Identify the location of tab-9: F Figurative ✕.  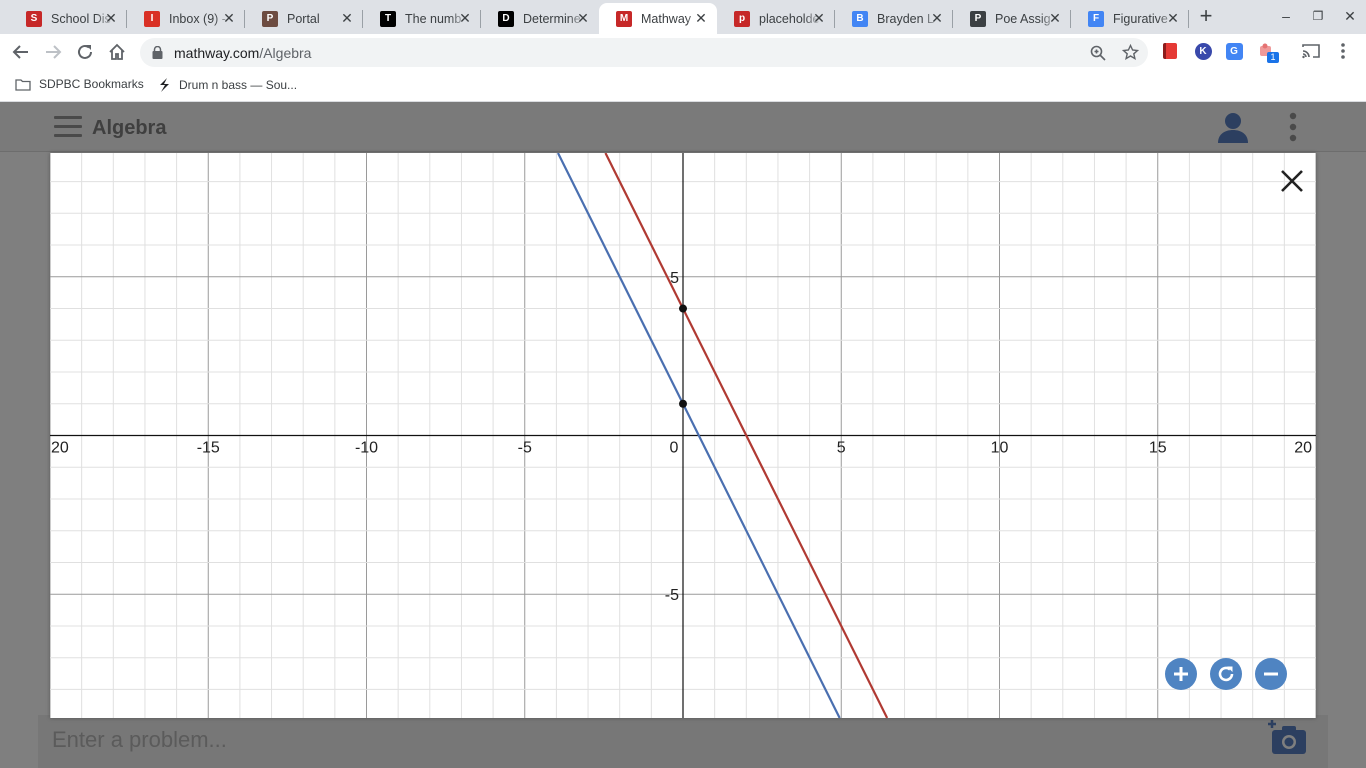
(1130, 18).